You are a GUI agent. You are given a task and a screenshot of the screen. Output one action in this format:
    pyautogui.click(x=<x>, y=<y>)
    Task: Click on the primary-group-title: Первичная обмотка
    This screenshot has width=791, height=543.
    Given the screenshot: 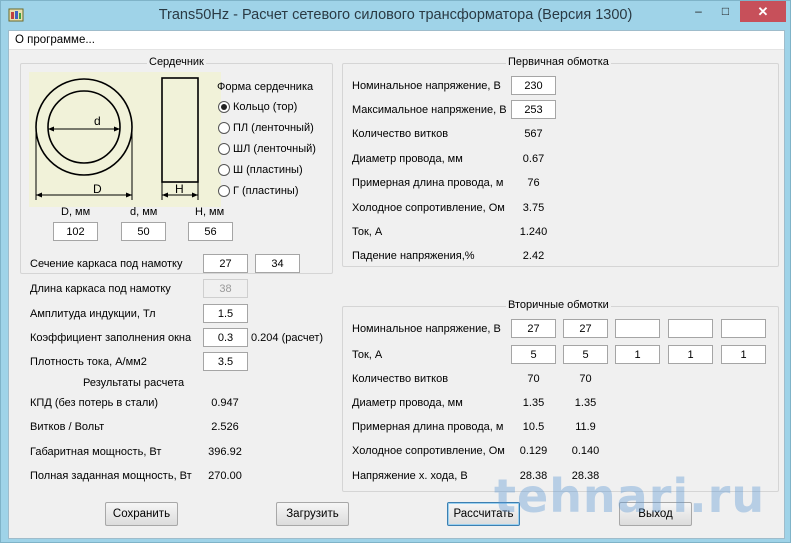 What is the action you would take?
    pyautogui.click(x=558, y=62)
    